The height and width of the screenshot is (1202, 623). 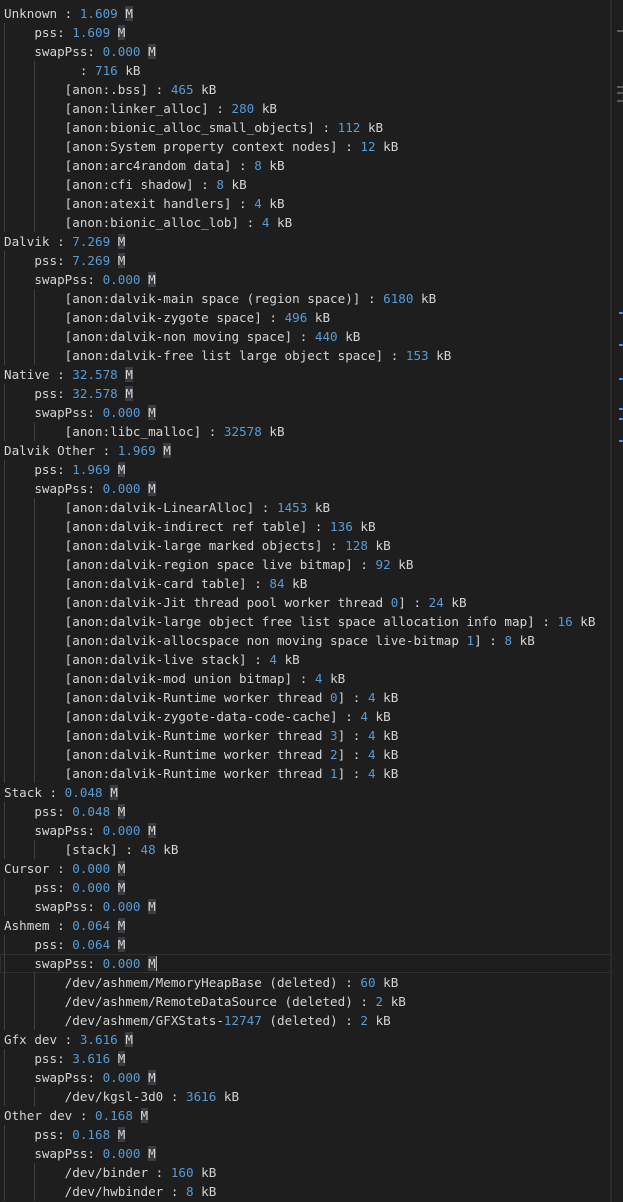 I want to click on editor-line: pss: 0.064 M, so click(x=306, y=944).